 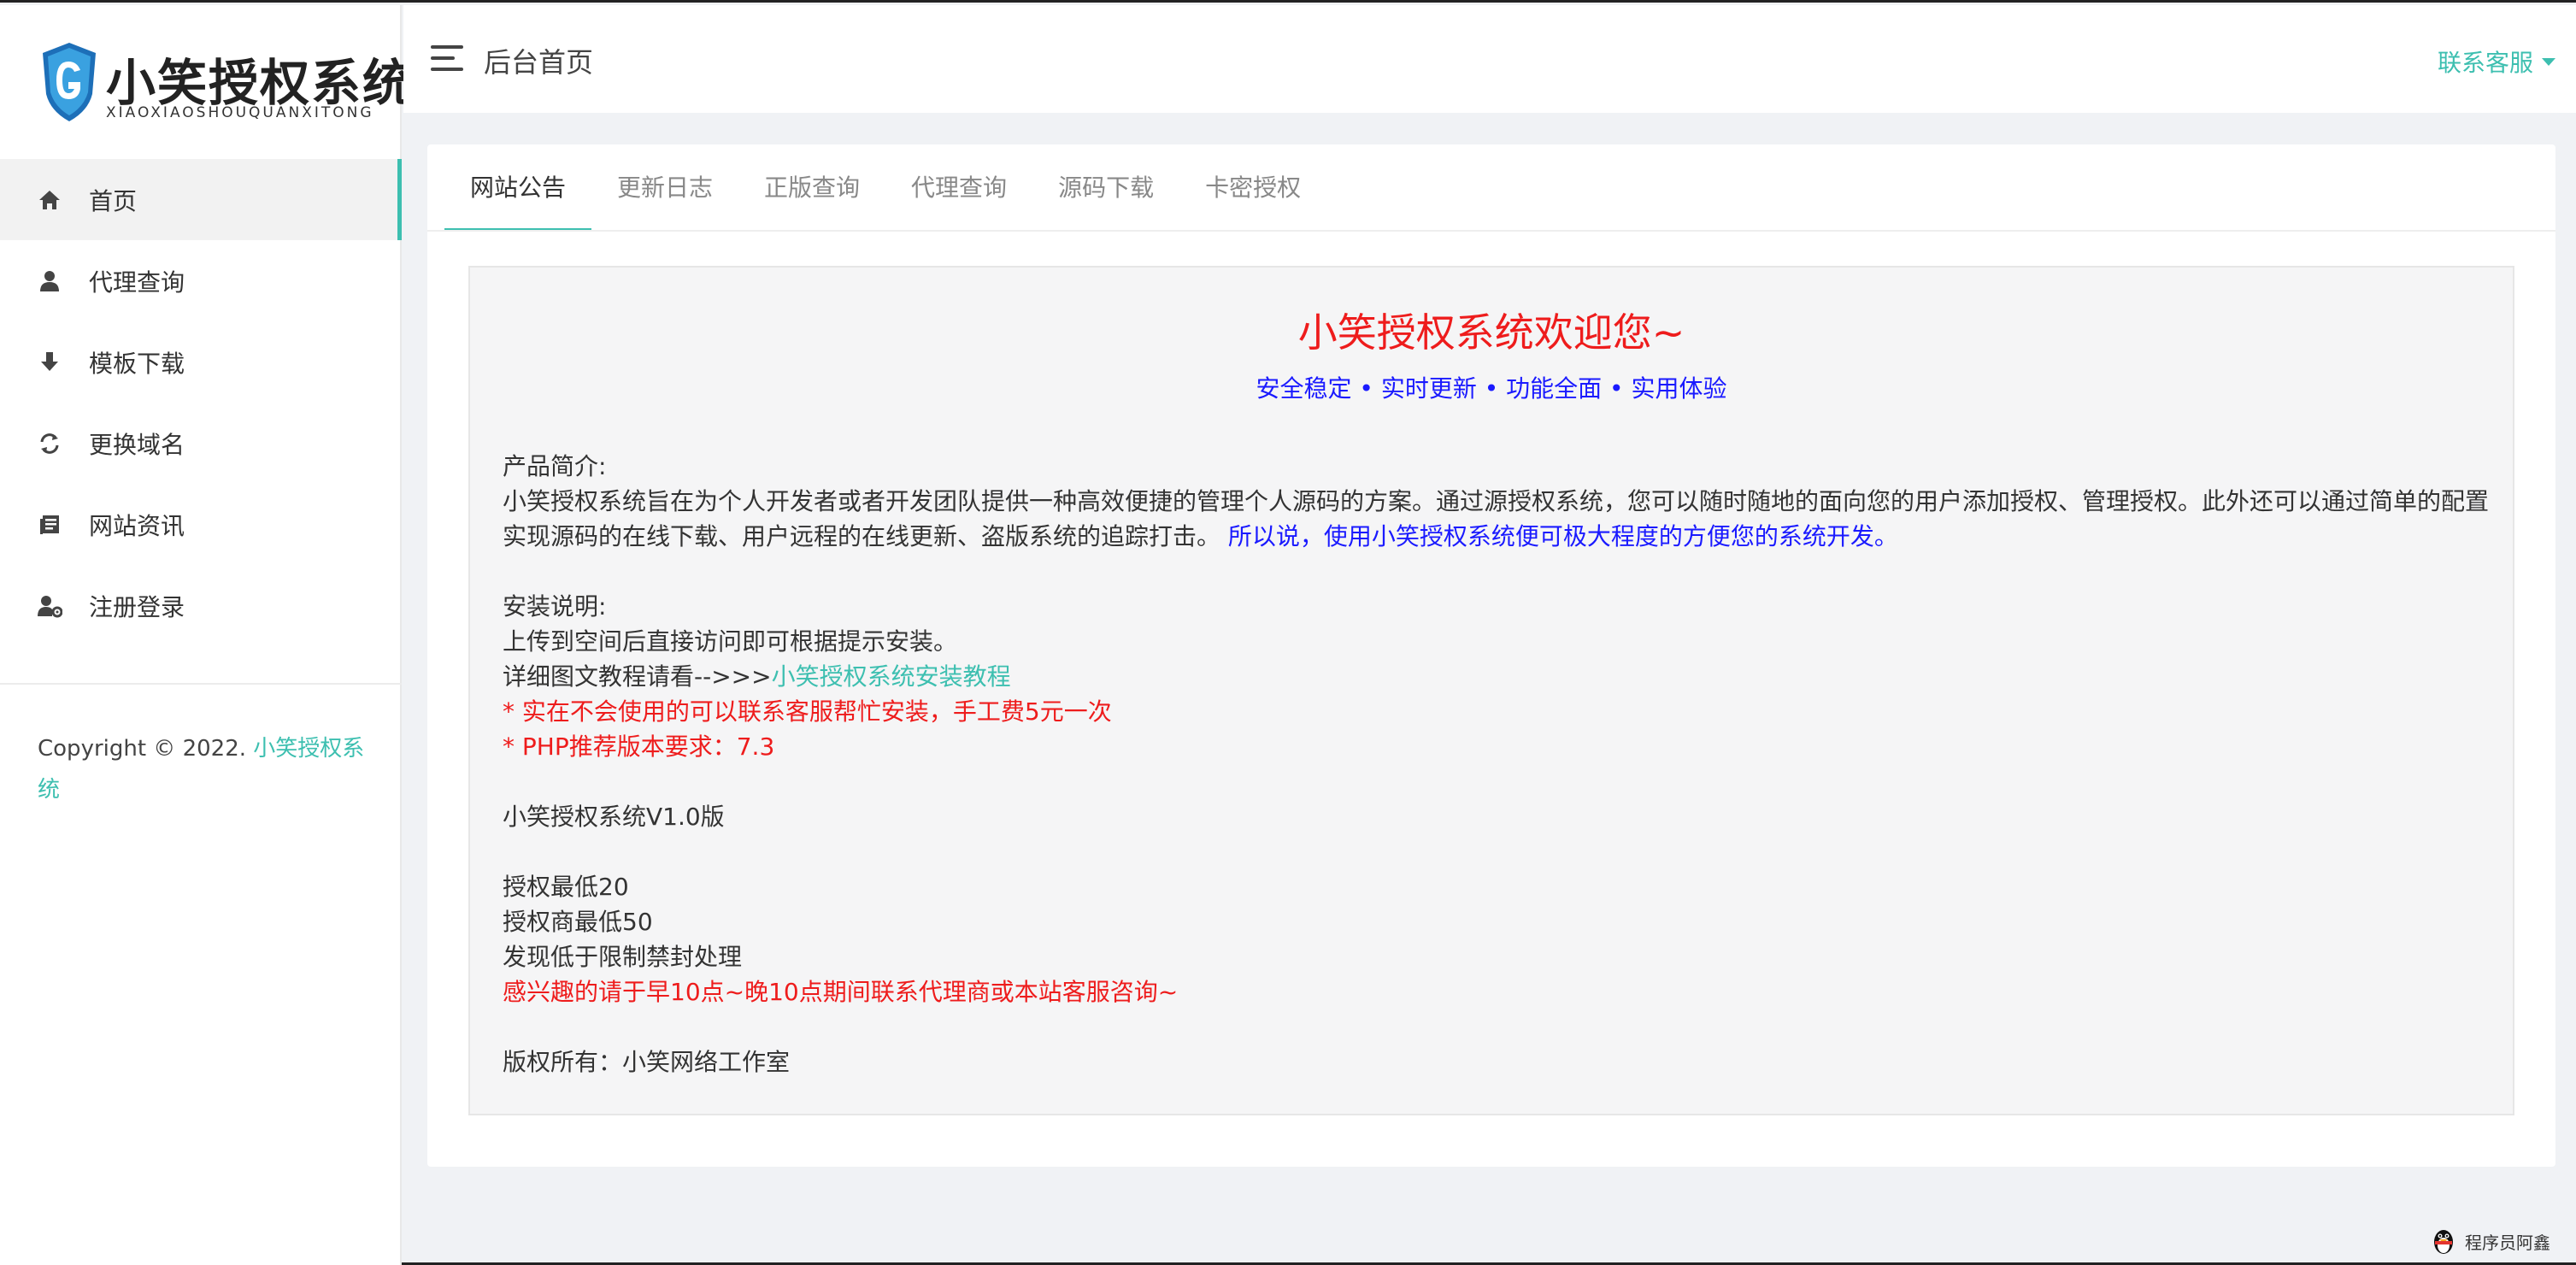 I want to click on refresh-icon, so click(x=49, y=443).